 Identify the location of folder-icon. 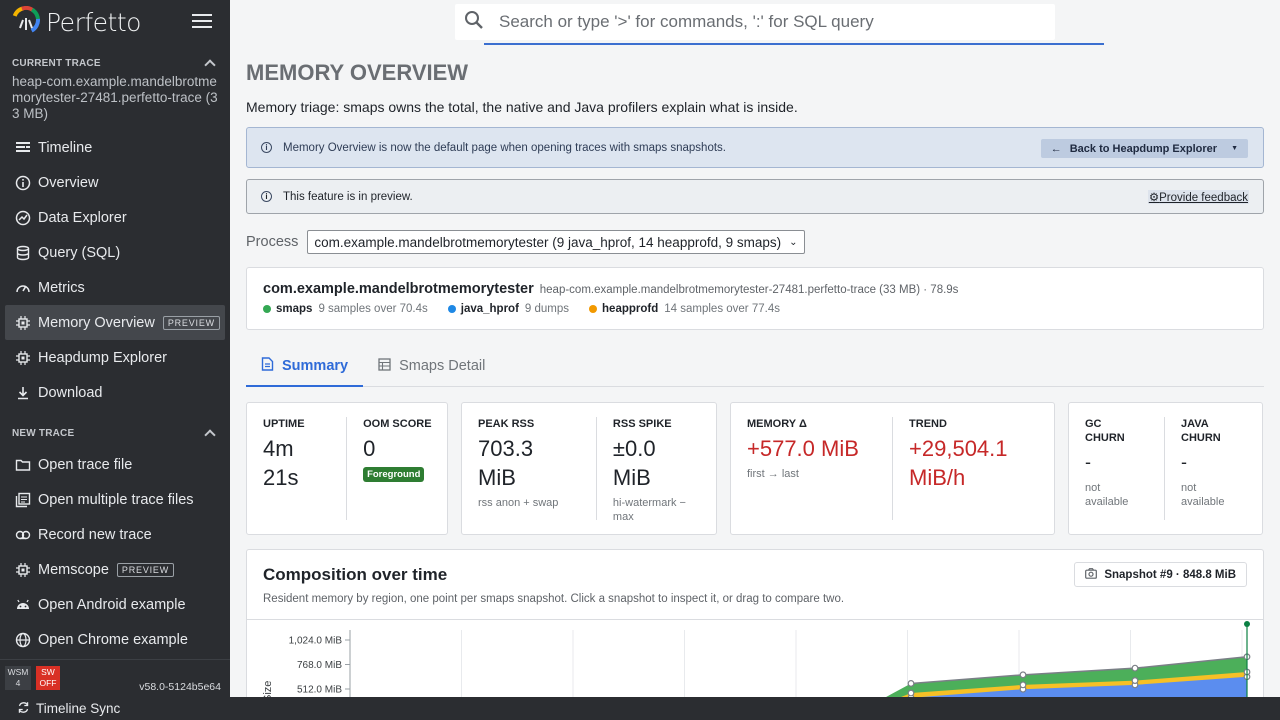
(23, 465).